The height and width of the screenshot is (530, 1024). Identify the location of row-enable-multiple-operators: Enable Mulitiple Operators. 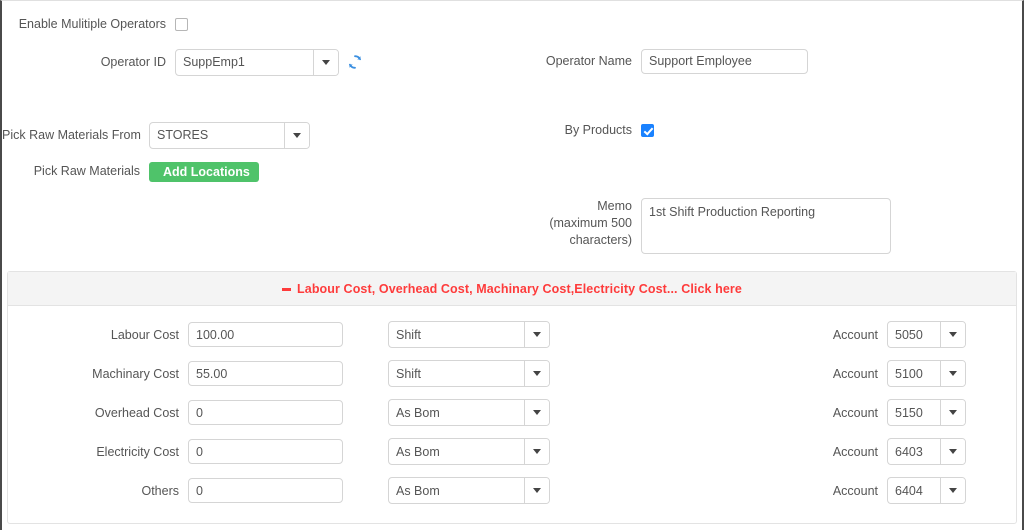
(512, 17).